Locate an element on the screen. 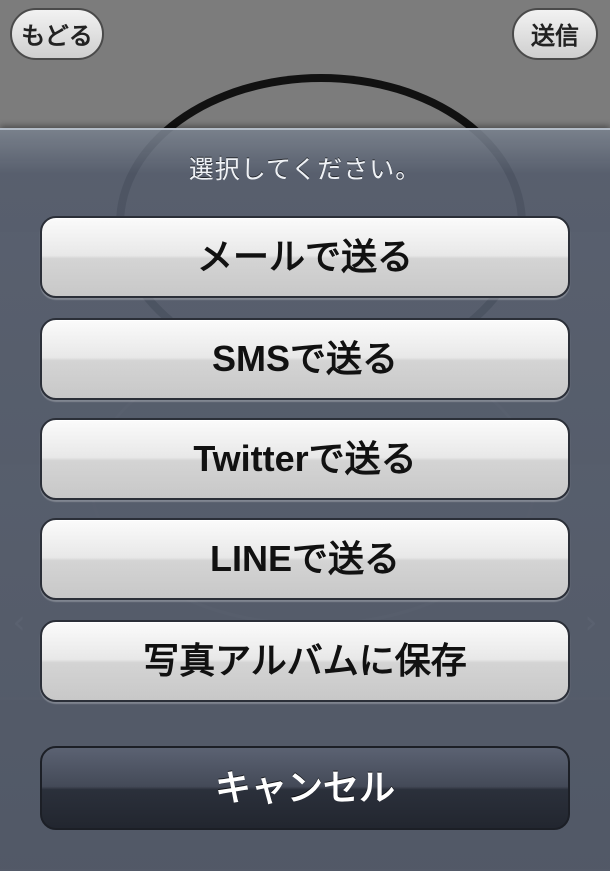 The height and width of the screenshot is (871, 610). send-sms-button: SMSで送る is located at coordinates (305, 359).